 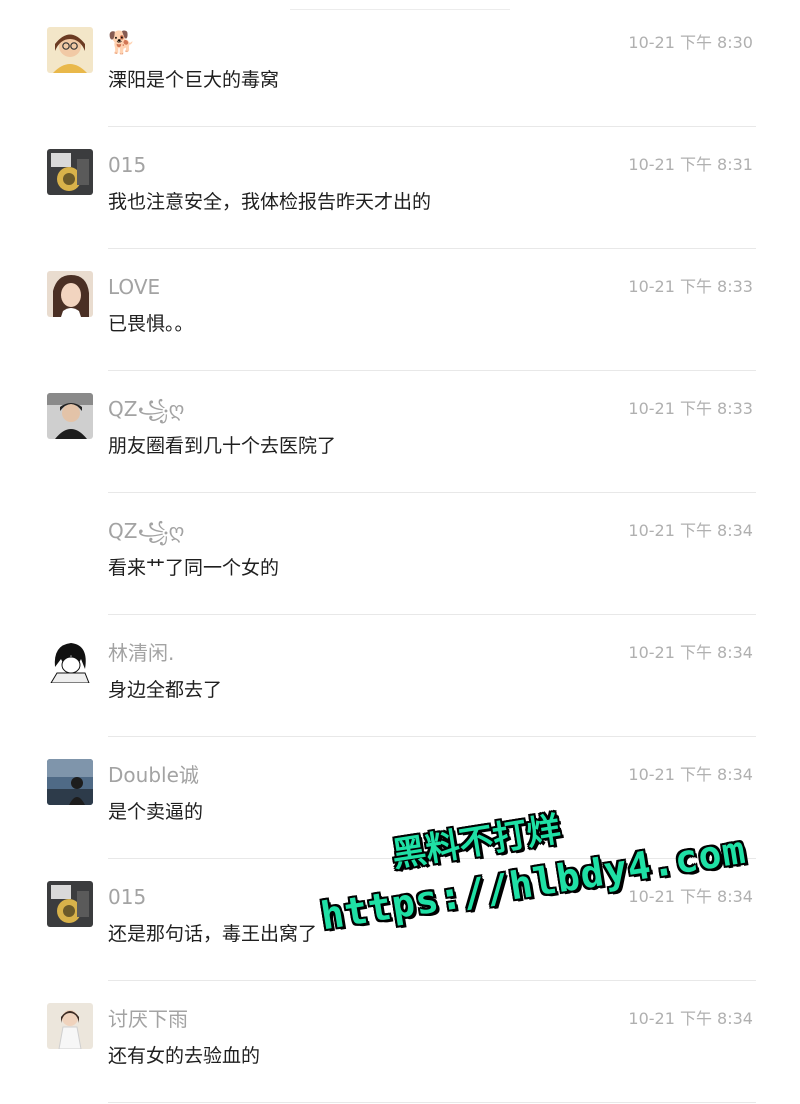 What do you see at coordinates (400, 432) in the screenshot?
I see `comment-item: QZ꧁ღ 10-21 下午 8:33 朋友圈看到几十个去医院了` at bounding box center [400, 432].